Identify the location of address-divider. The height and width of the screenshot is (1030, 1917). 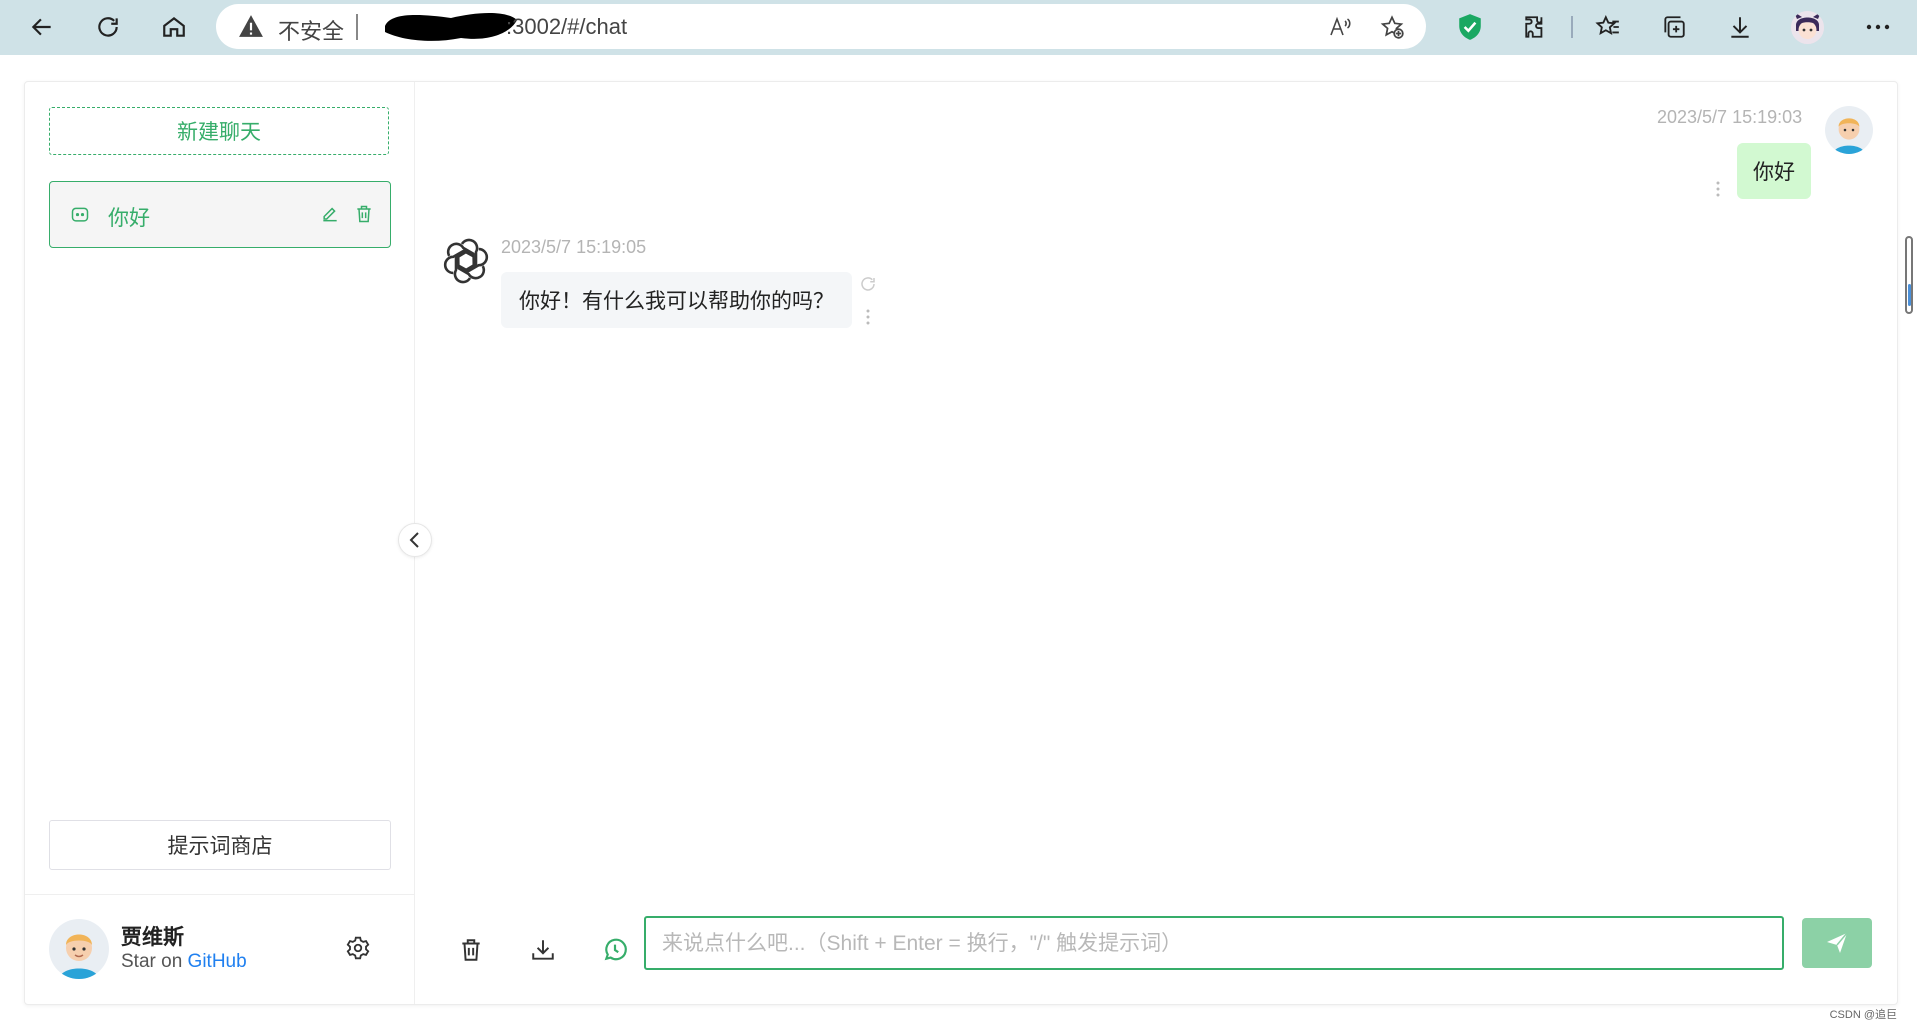
(357, 27).